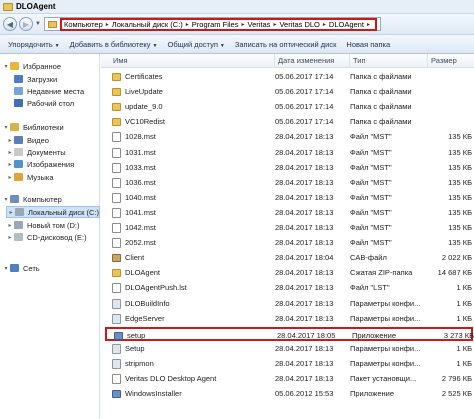 This screenshot has height=419, width=474. I want to click on sidebar-item-label: CD-дисковод (E:), so click(57, 237).